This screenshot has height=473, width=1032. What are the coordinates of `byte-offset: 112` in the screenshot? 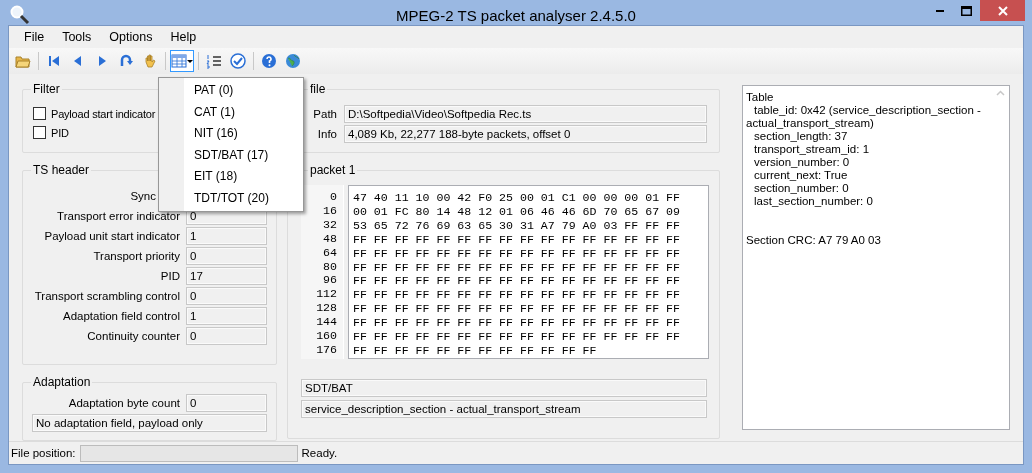 It's located at (326, 294).